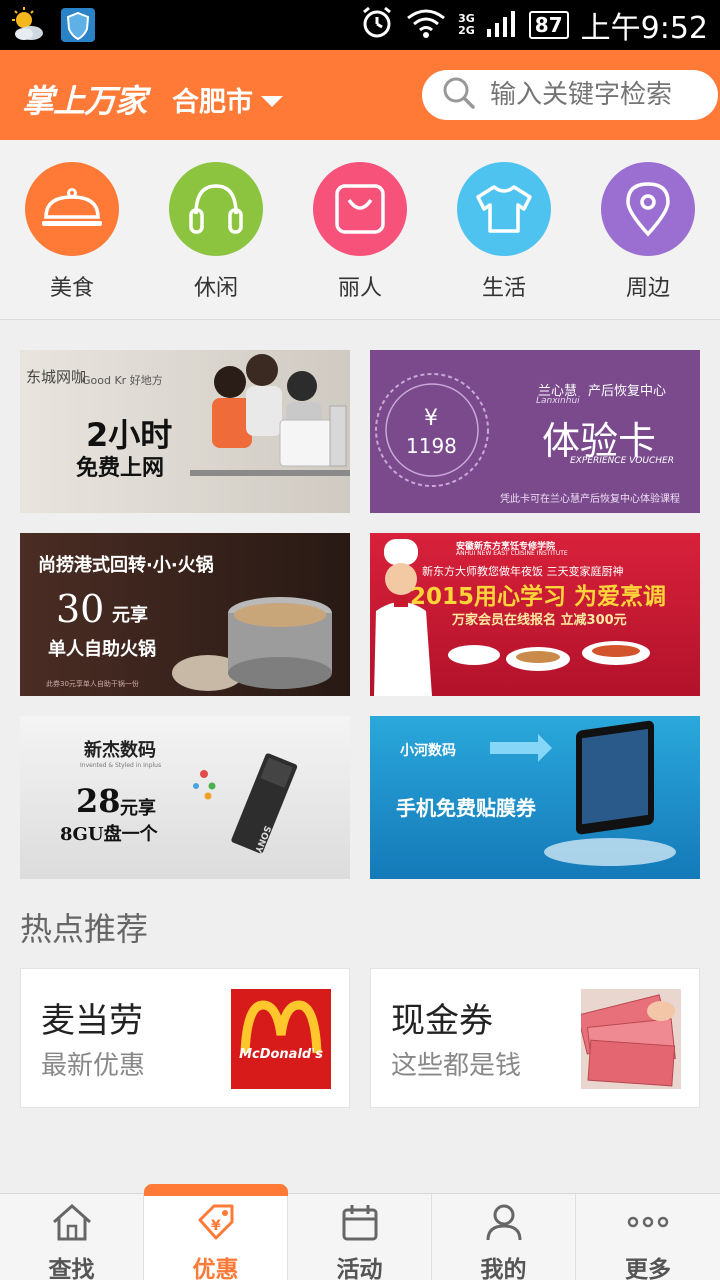  Describe the element at coordinates (627, 391) in the screenshot. I see `banner-subtitle: 产后恢复中心` at that location.